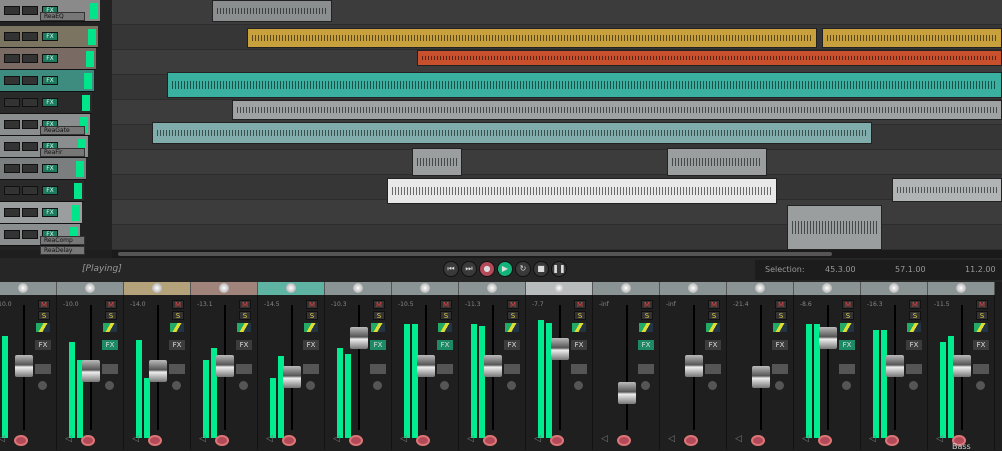 The image size is (1002, 451). I want to click on horizontal-scrollbar, so click(557, 254).